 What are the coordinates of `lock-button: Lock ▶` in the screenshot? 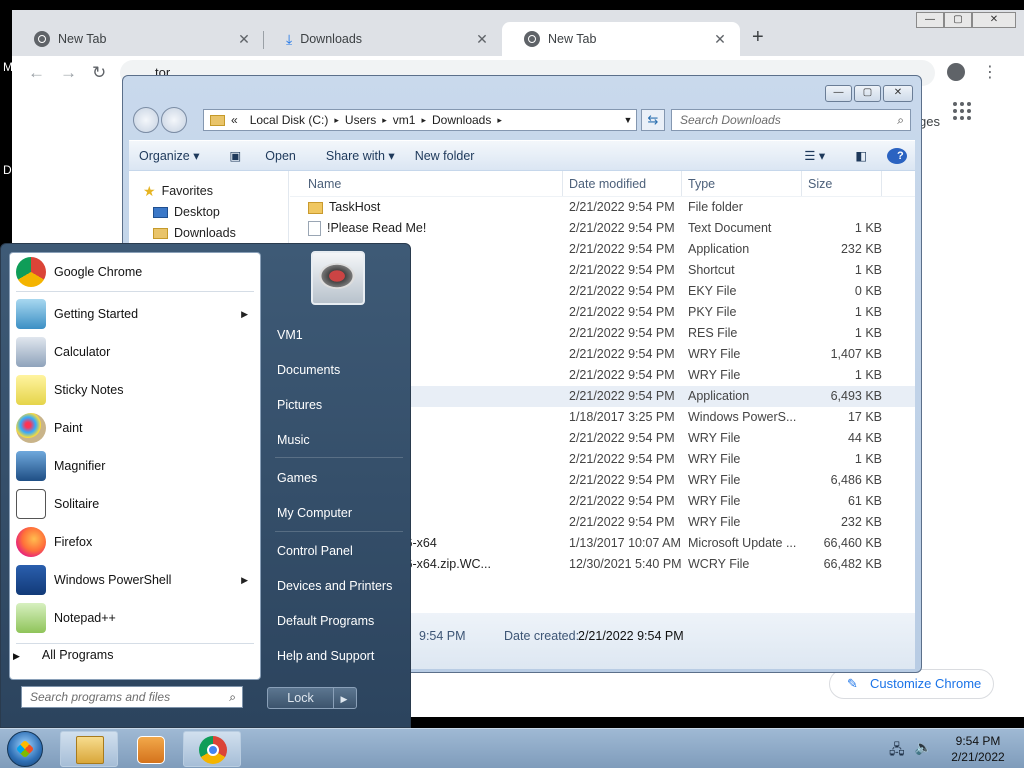 It's located at (312, 698).